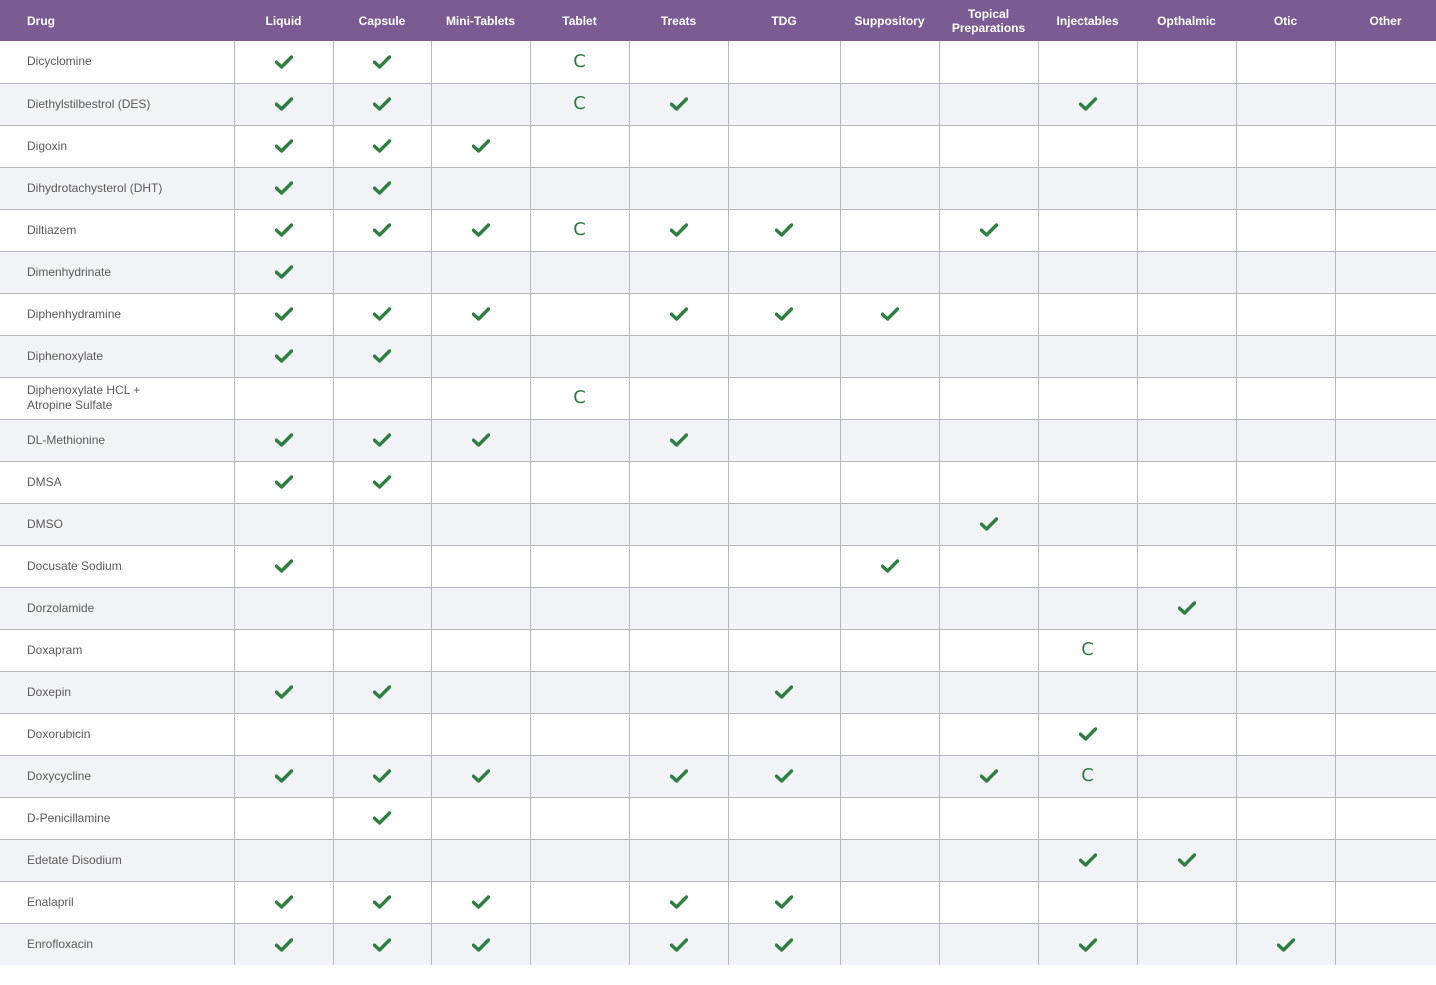 Image resolution: width=1436 pixels, height=985 pixels. I want to click on table-row: Digoxin, so click(718, 145).